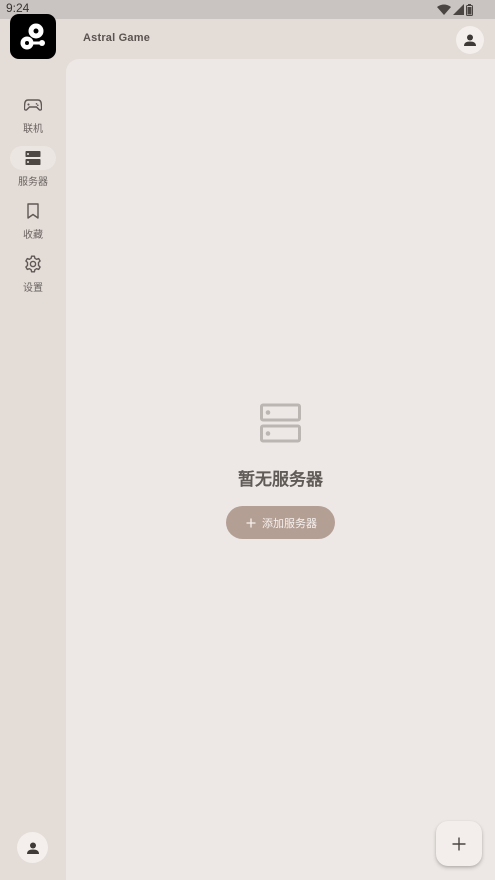 The width and height of the screenshot is (495, 880). I want to click on signal-icon, so click(458, 9).